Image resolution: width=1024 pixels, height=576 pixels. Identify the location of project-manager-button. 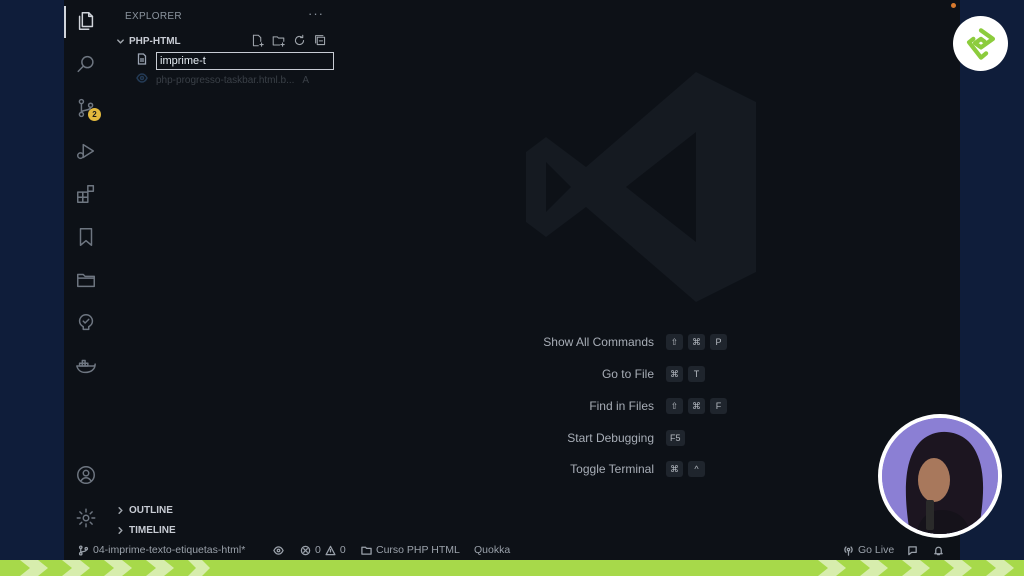
(86, 280).